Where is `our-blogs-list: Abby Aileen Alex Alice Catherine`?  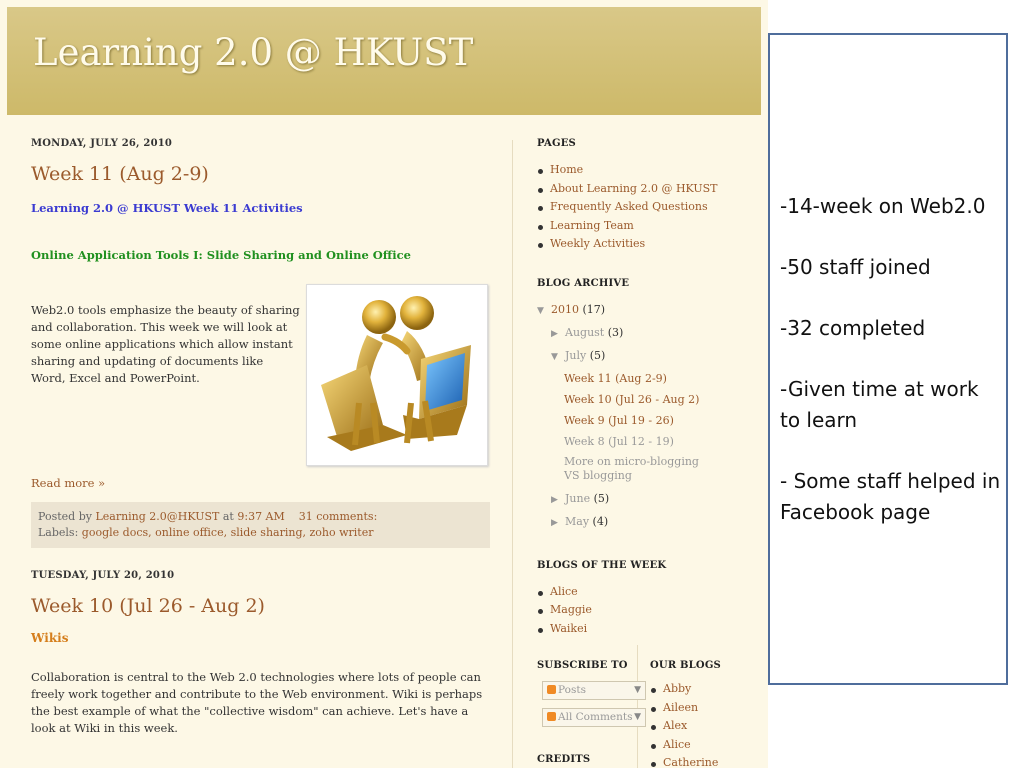
our-blogs-list: Abby Aileen Alex Alice Catherine is located at coordinates (700, 724).